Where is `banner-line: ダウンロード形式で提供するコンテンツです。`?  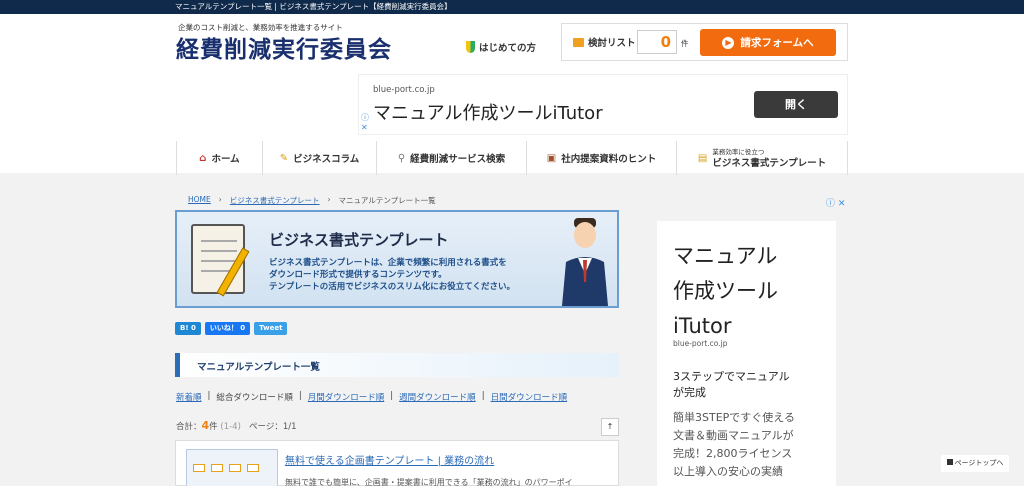 banner-line: ダウンロード形式で提供するコンテンツです。 is located at coordinates (358, 275).